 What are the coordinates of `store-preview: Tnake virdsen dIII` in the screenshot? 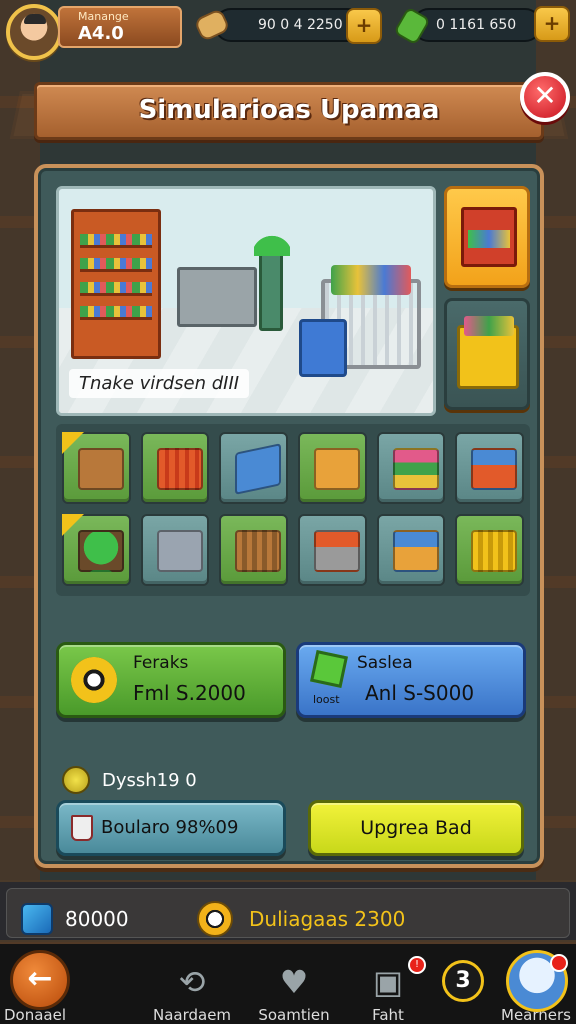 It's located at (246, 301).